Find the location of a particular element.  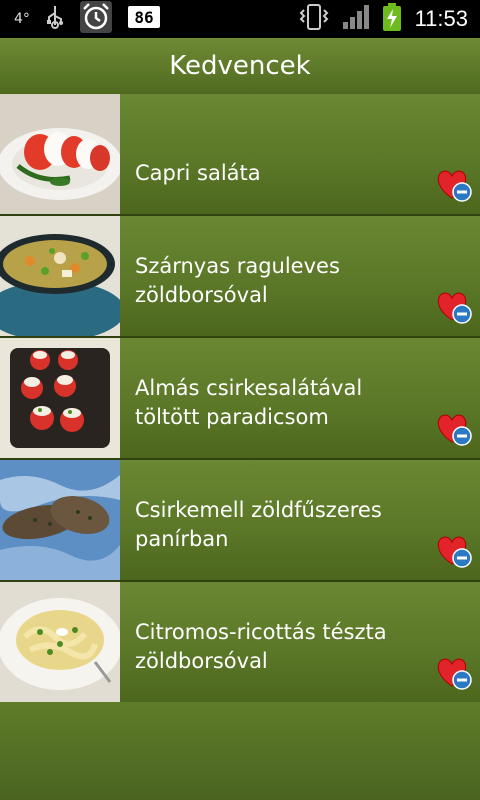

badge-86-text: 86 is located at coordinates (143, 17).